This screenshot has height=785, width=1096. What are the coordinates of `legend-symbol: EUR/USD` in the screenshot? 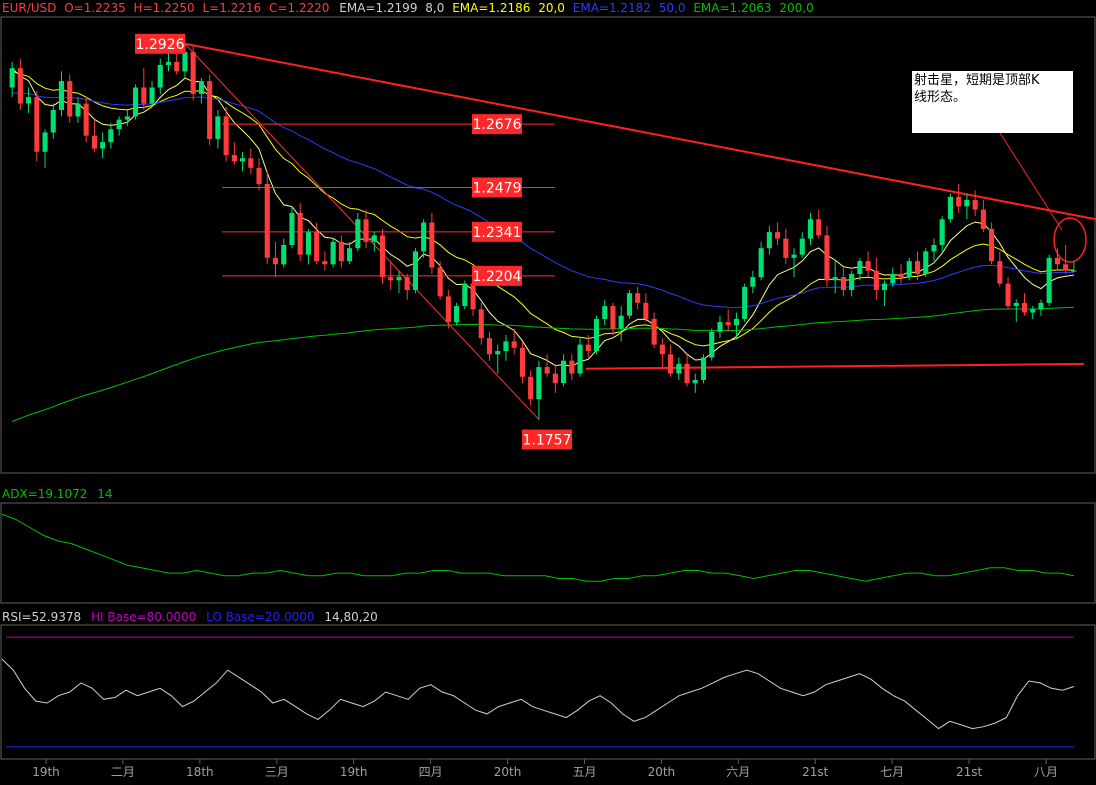 It's located at (29, 8).